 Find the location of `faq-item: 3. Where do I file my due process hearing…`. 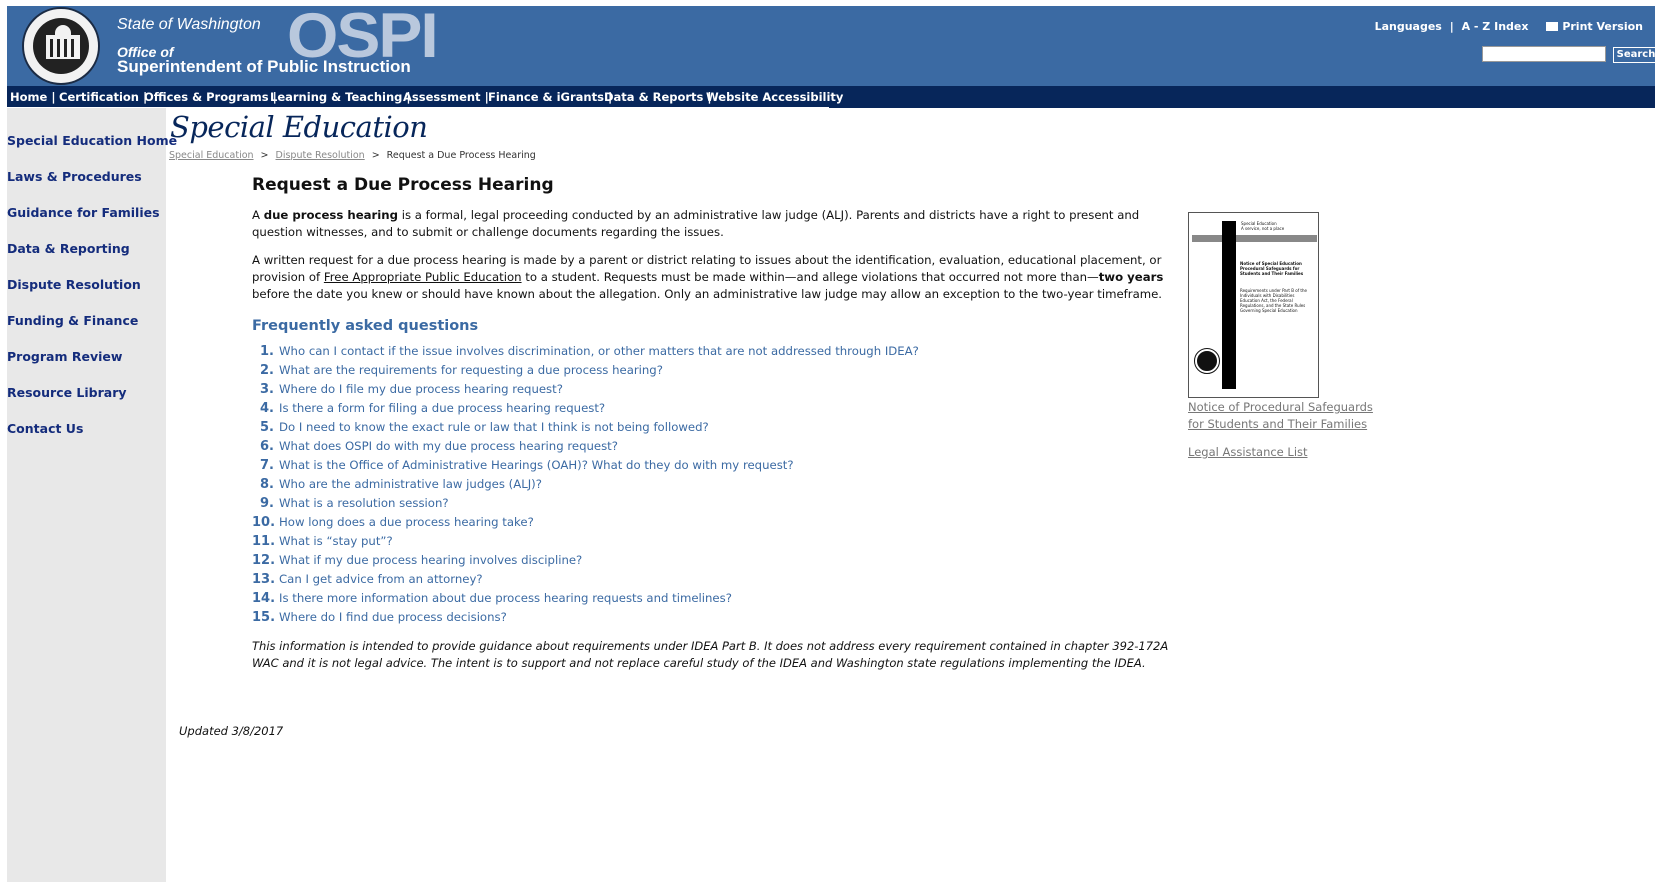

faq-item: 3. Where do I file my due process hearing… is located at coordinates (585, 389).